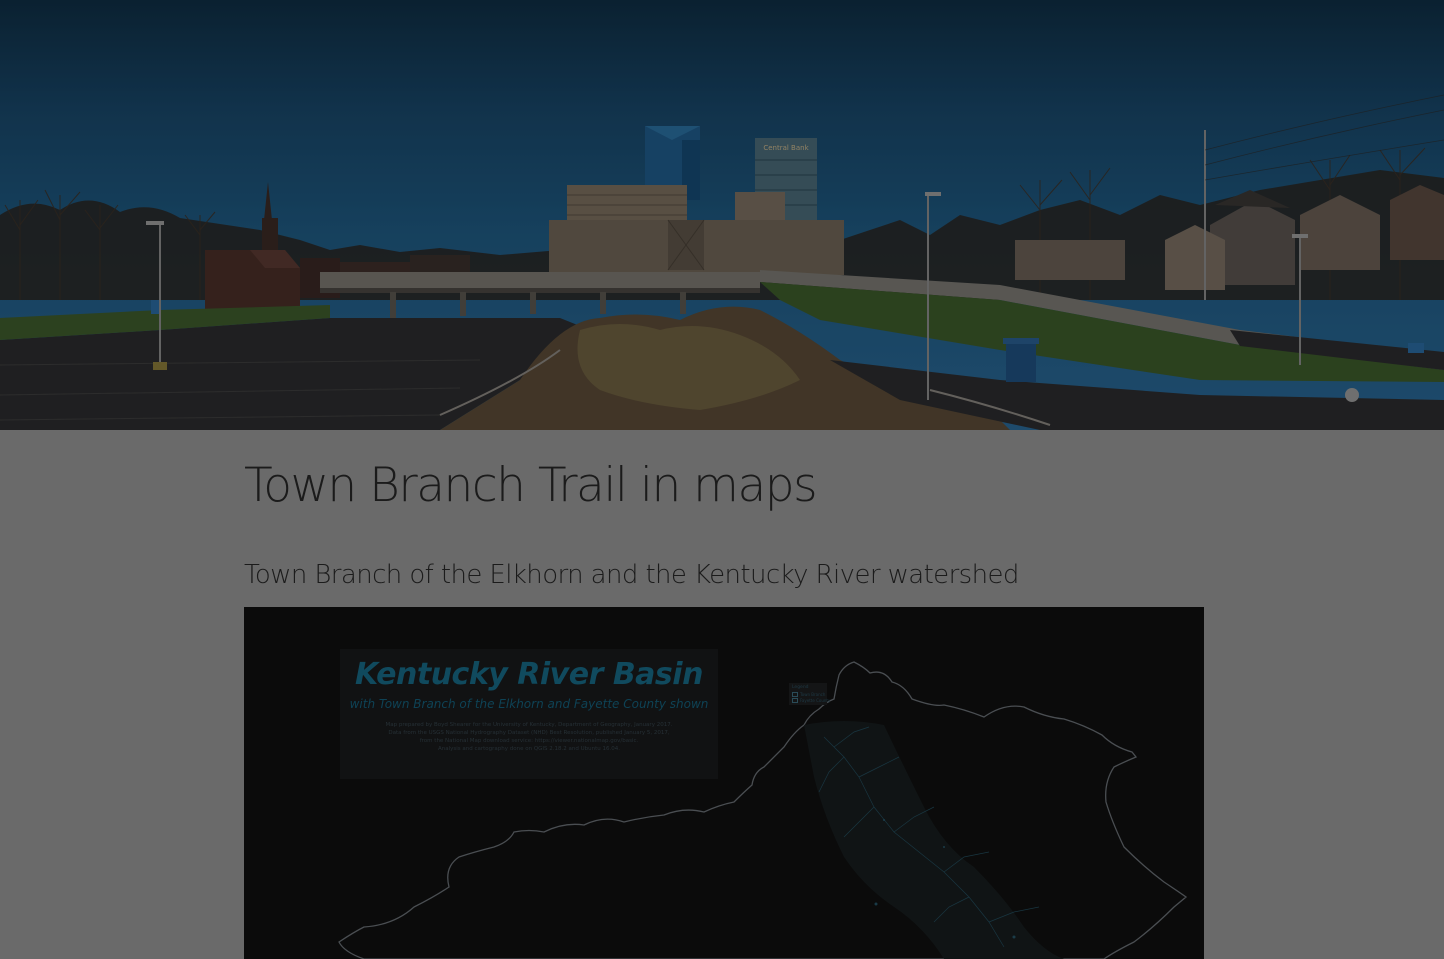 The width and height of the screenshot is (1444, 959). What do you see at coordinates (529, 674) in the screenshot?
I see `map-title: Kentucky River Basin` at bounding box center [529, 674].